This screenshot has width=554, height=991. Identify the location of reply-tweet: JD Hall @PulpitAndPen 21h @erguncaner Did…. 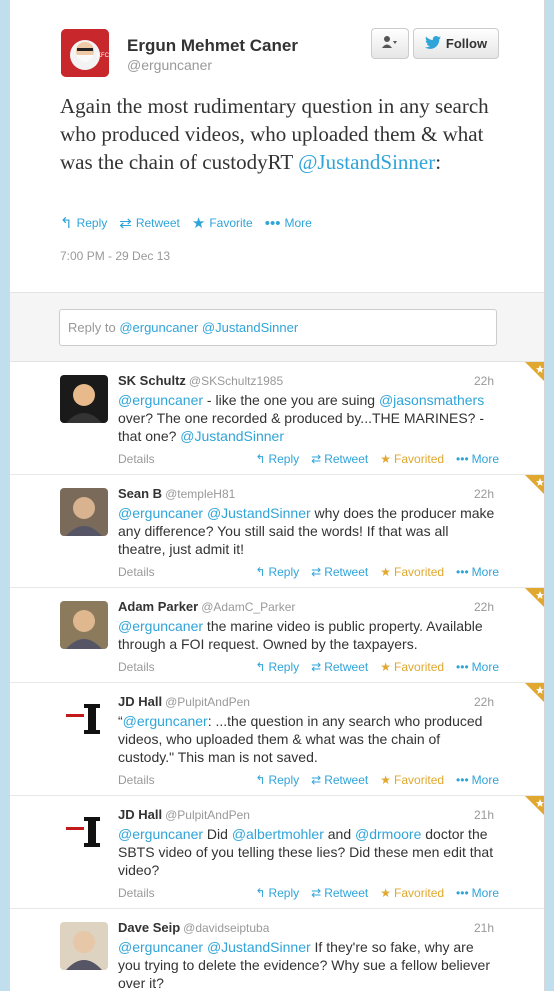
(277, 852).